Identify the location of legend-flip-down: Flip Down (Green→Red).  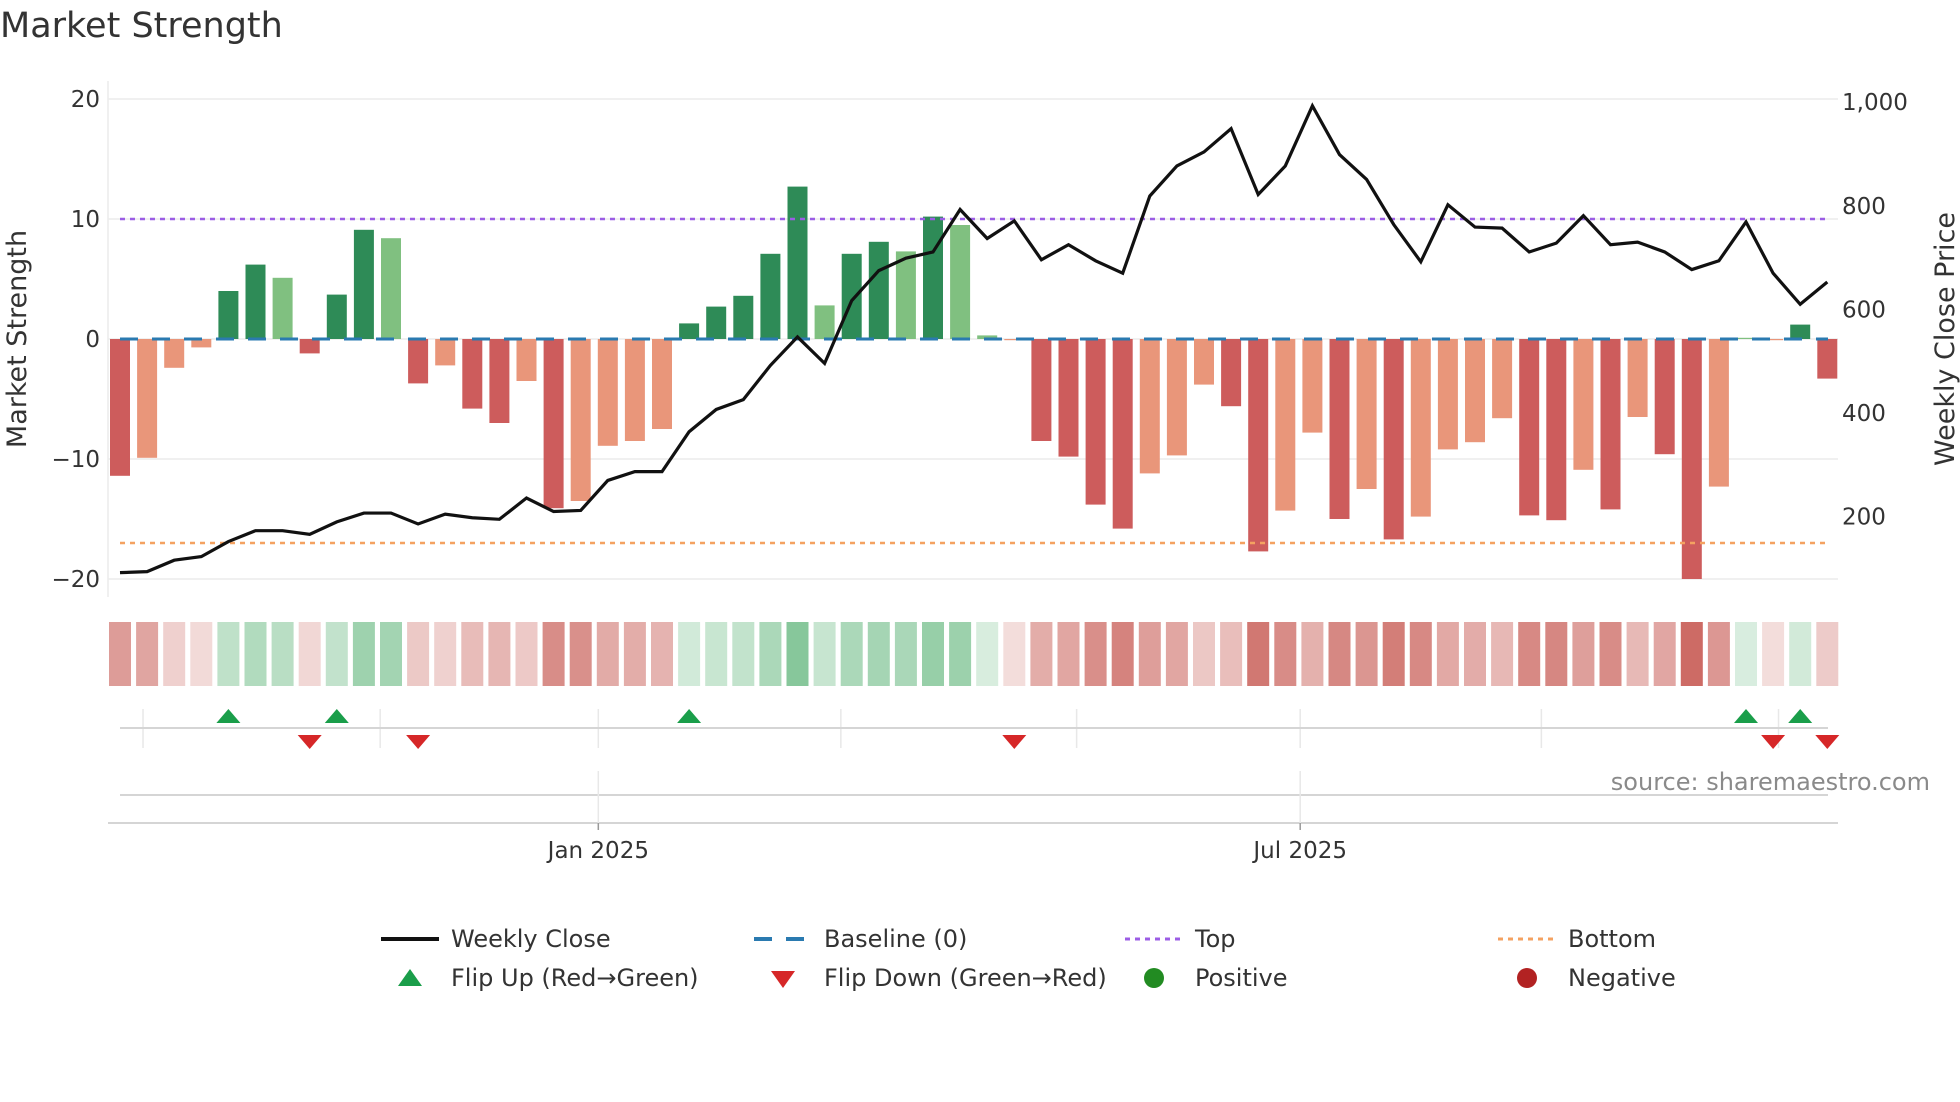
(930, 978).